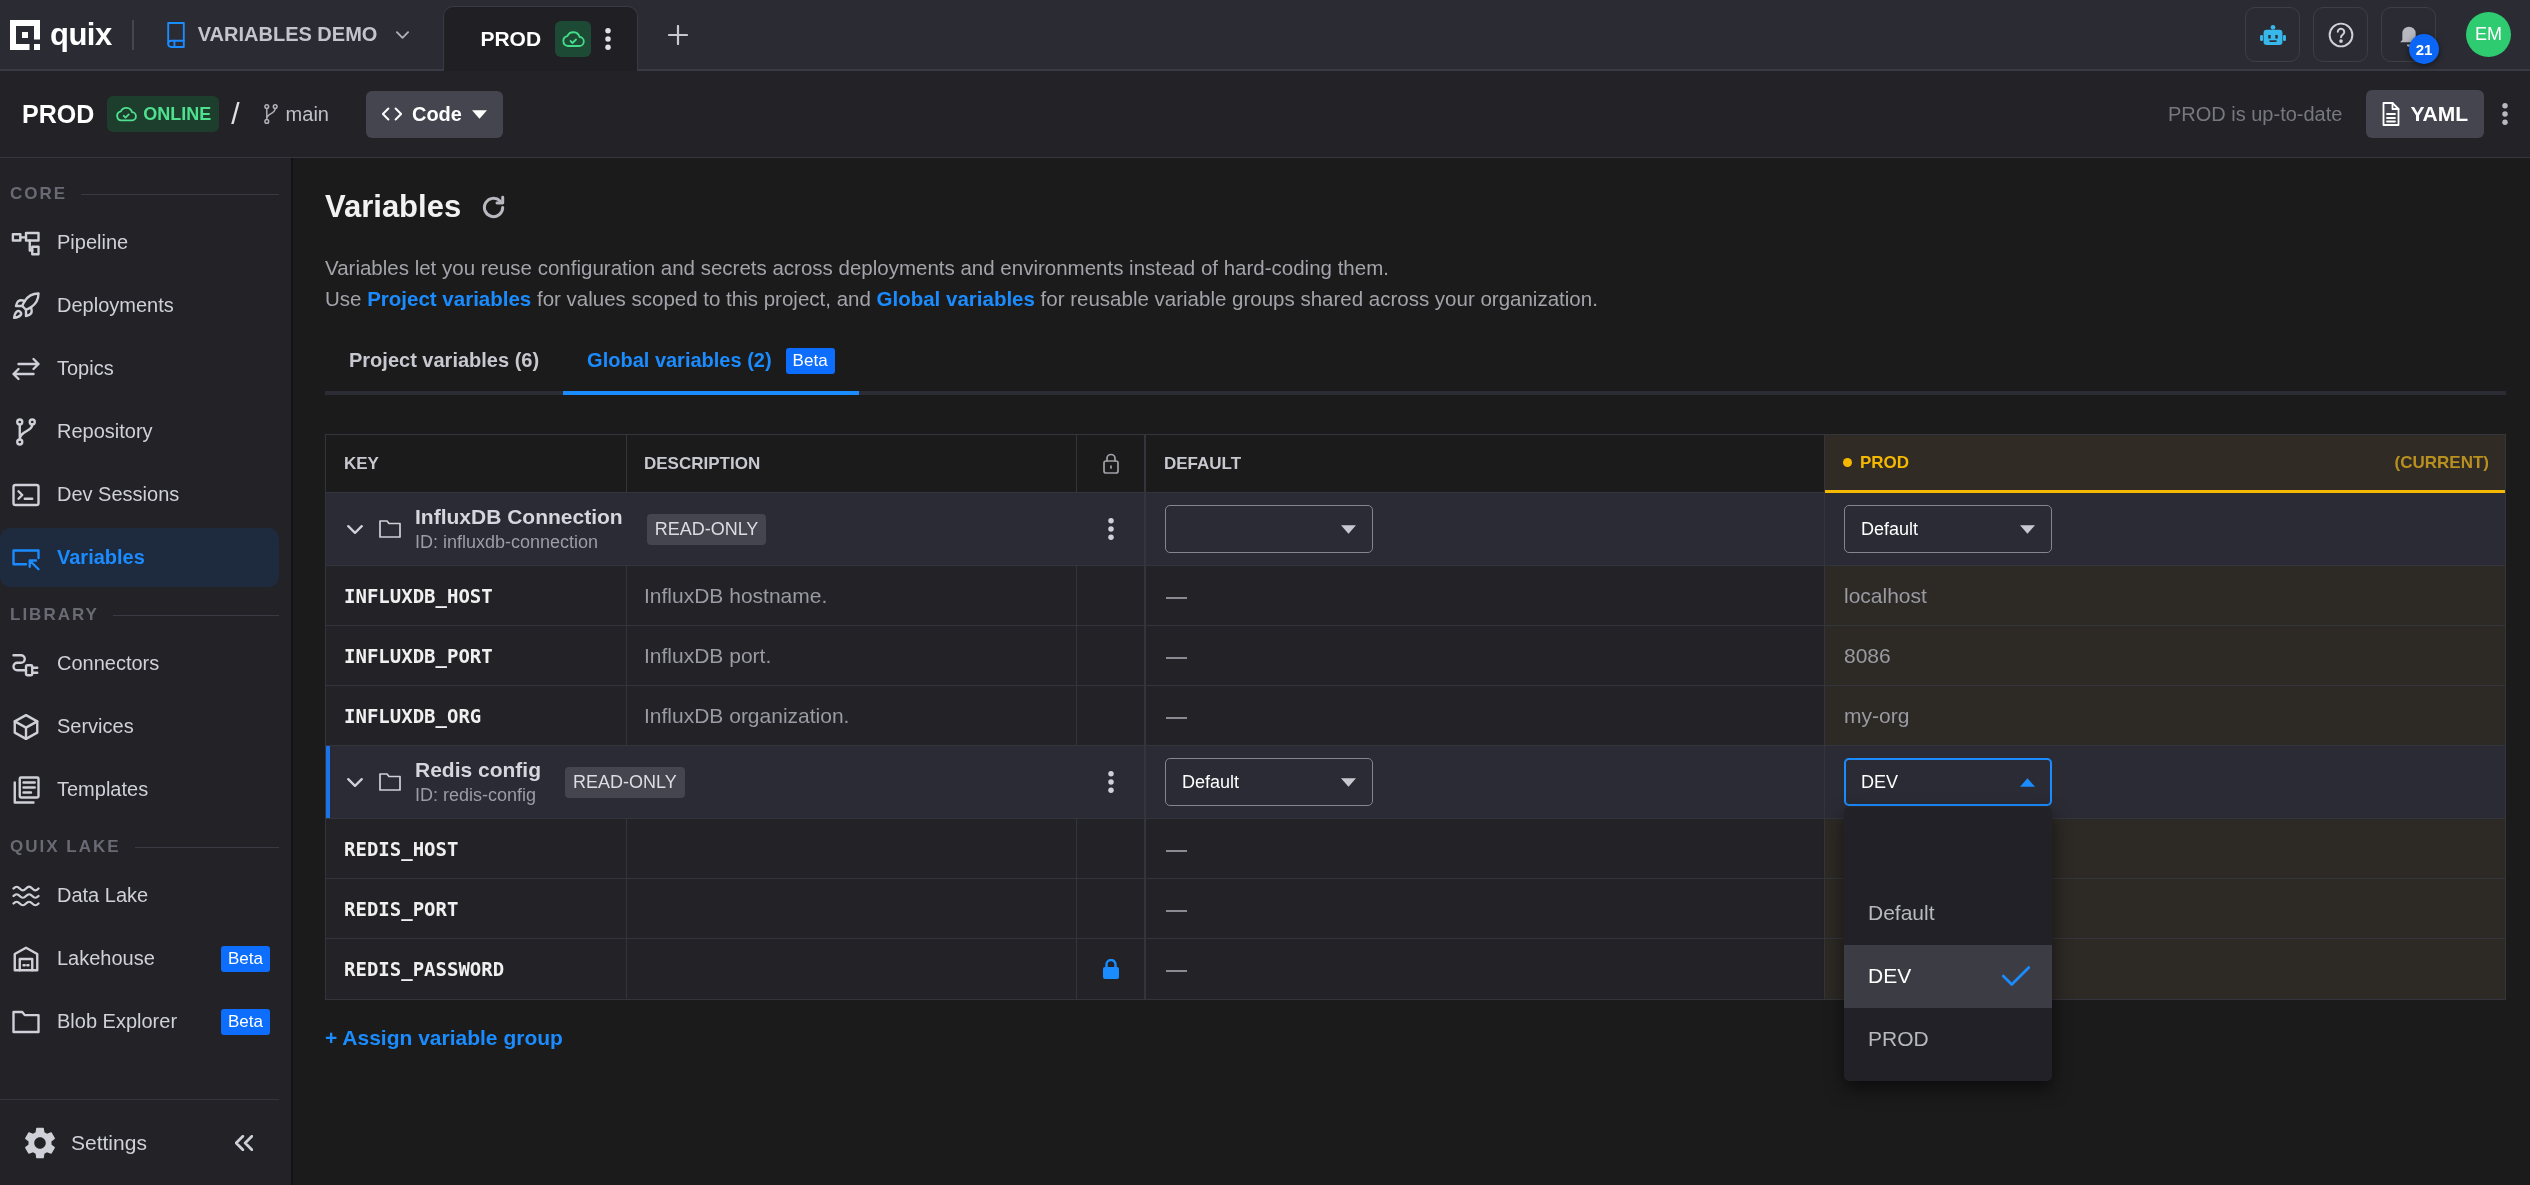  What do you see at coordinates (1885, 462) in the screenshot?
I see `environment-label: PROD` at bounding box center [1885, 462].